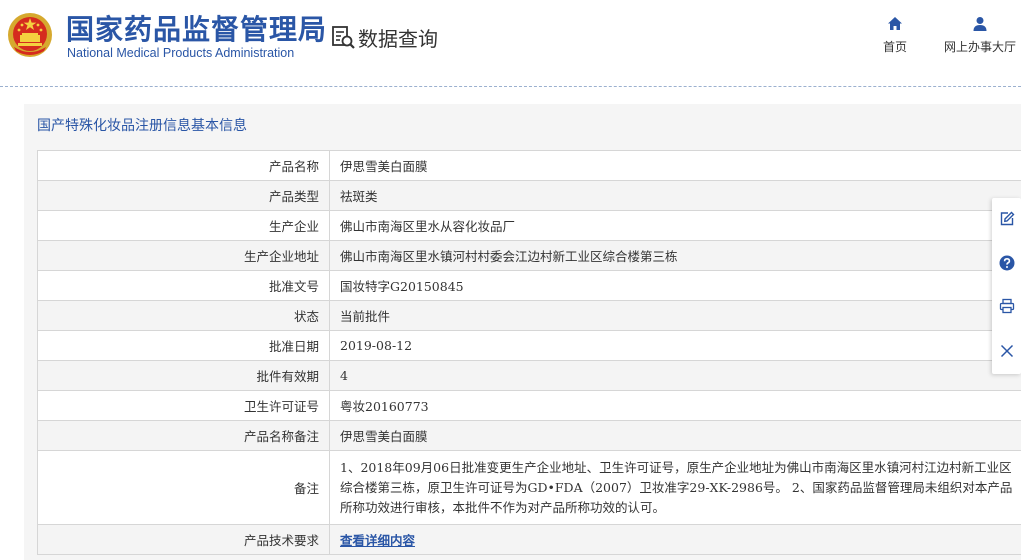  I want to click on field-label: 批准日期, so click(183, 345).